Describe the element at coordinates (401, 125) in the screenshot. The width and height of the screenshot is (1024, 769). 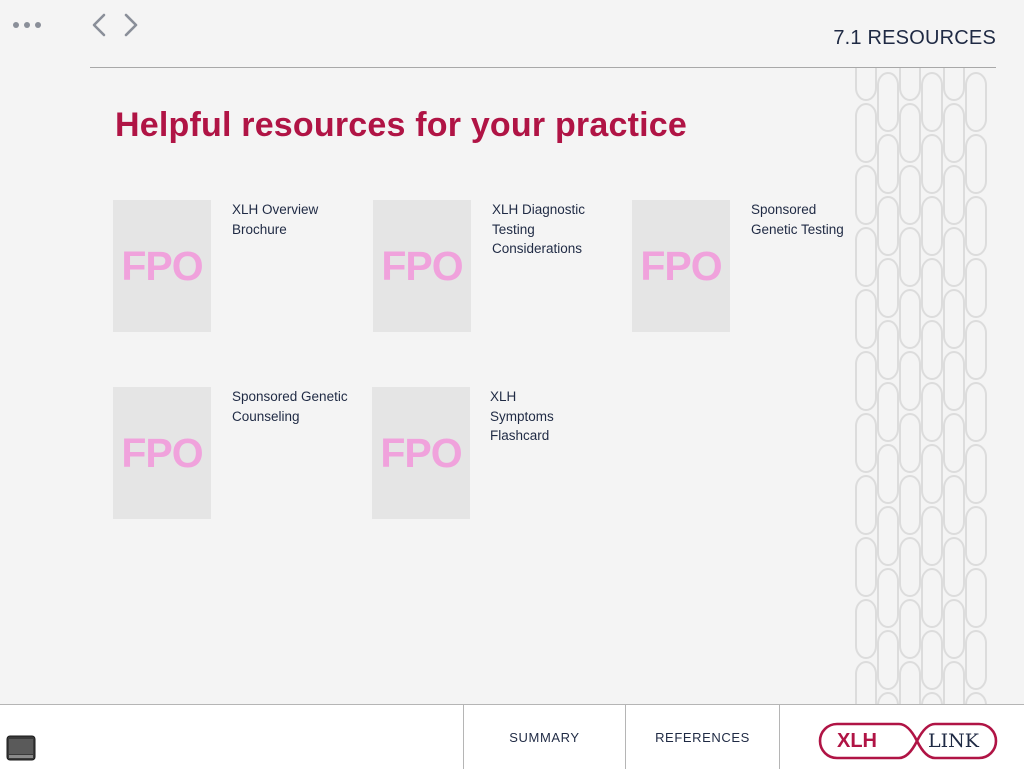
I see `page-title: Helpful resources for your practice` at that location.